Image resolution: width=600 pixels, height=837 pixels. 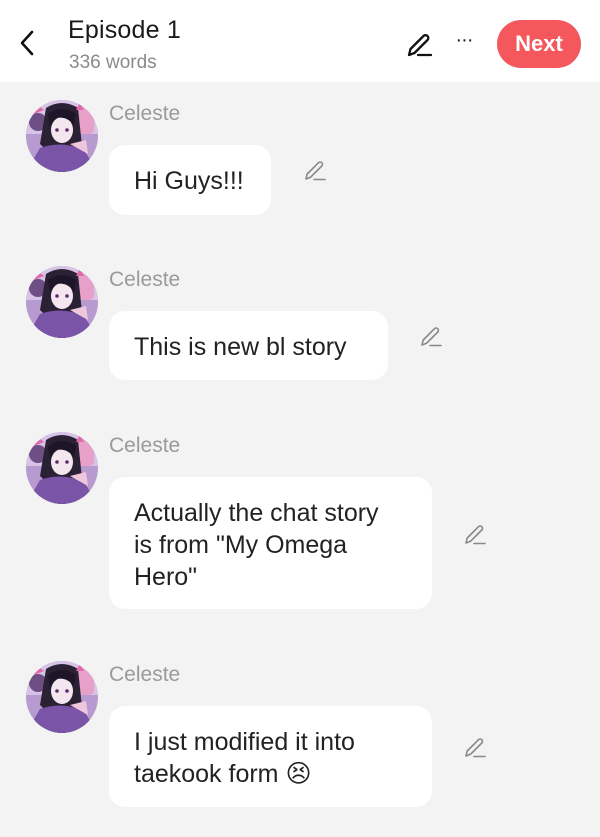 I want to click on message-bubble: Hi Guys!!!, so click(x=190, y=180).